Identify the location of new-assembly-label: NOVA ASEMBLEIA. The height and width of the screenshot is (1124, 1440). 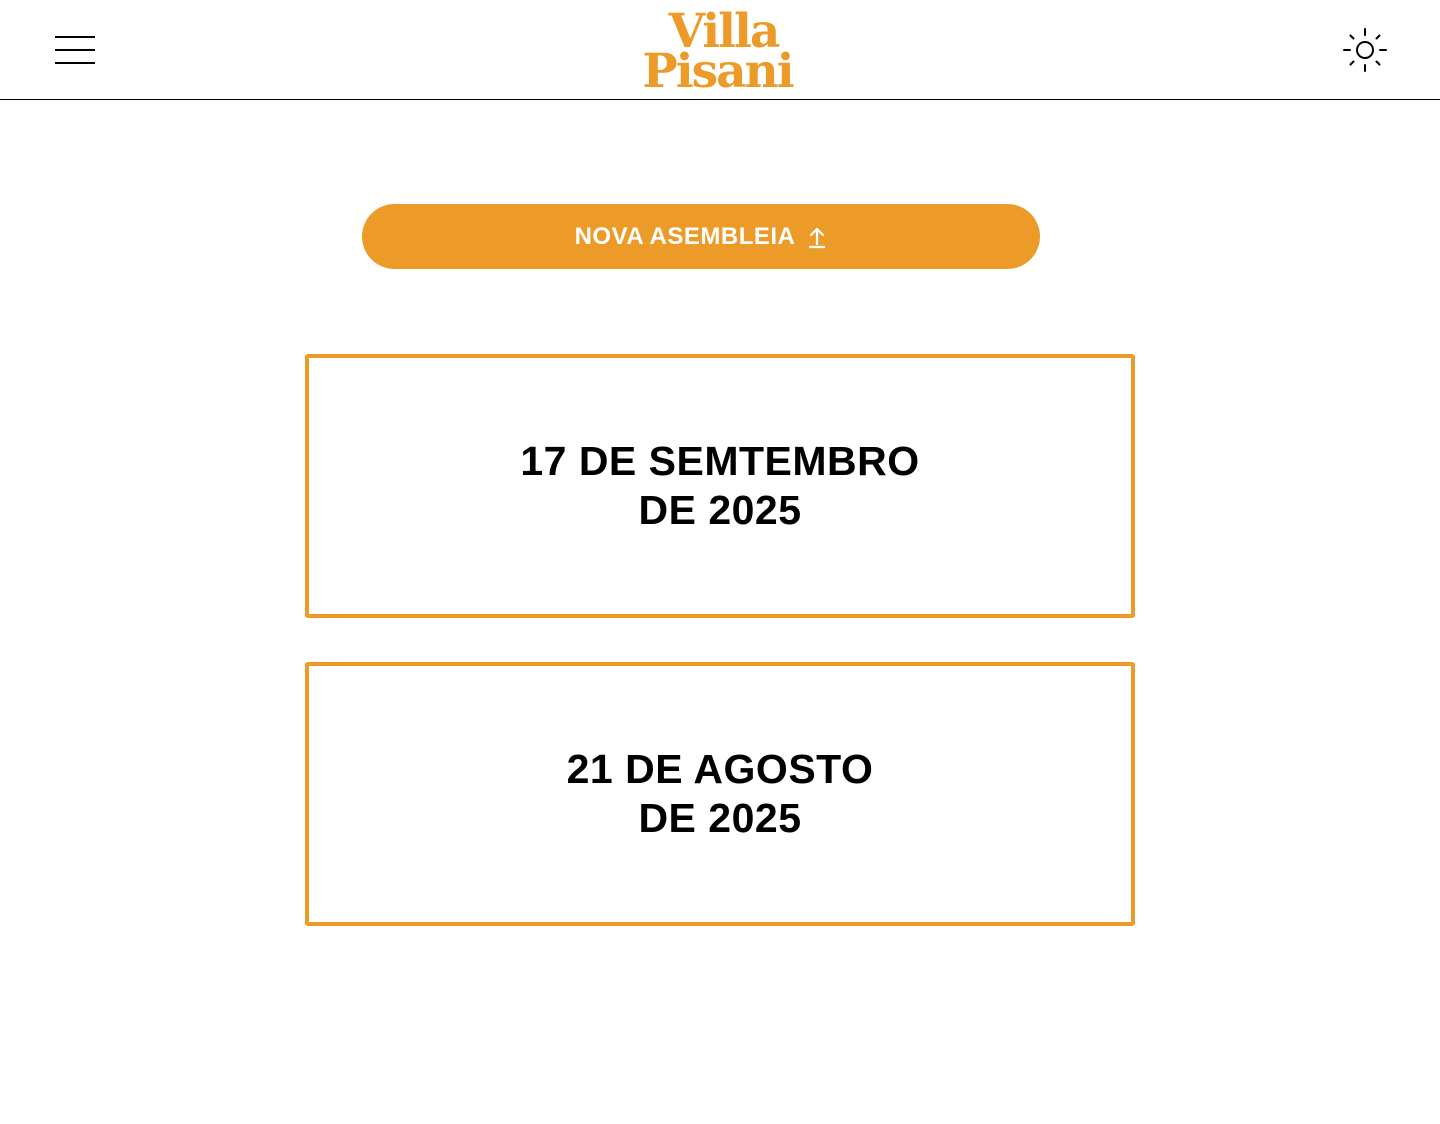
(685, 236).